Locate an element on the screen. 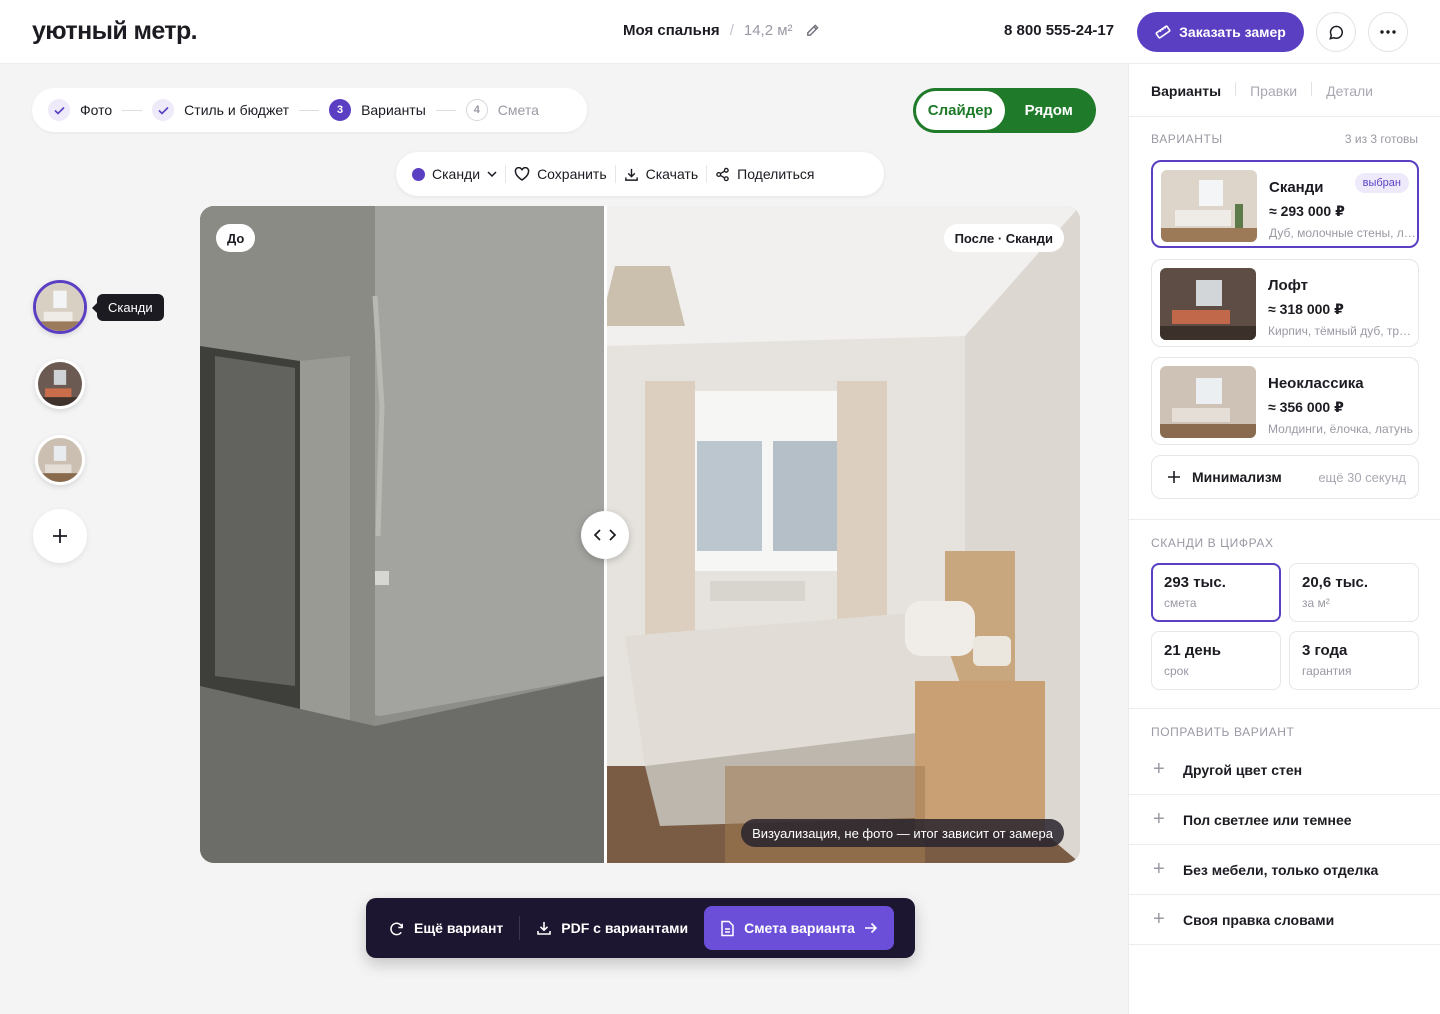 The image size is (1440, 1014). download-icon is located at coordinates (631, 174).